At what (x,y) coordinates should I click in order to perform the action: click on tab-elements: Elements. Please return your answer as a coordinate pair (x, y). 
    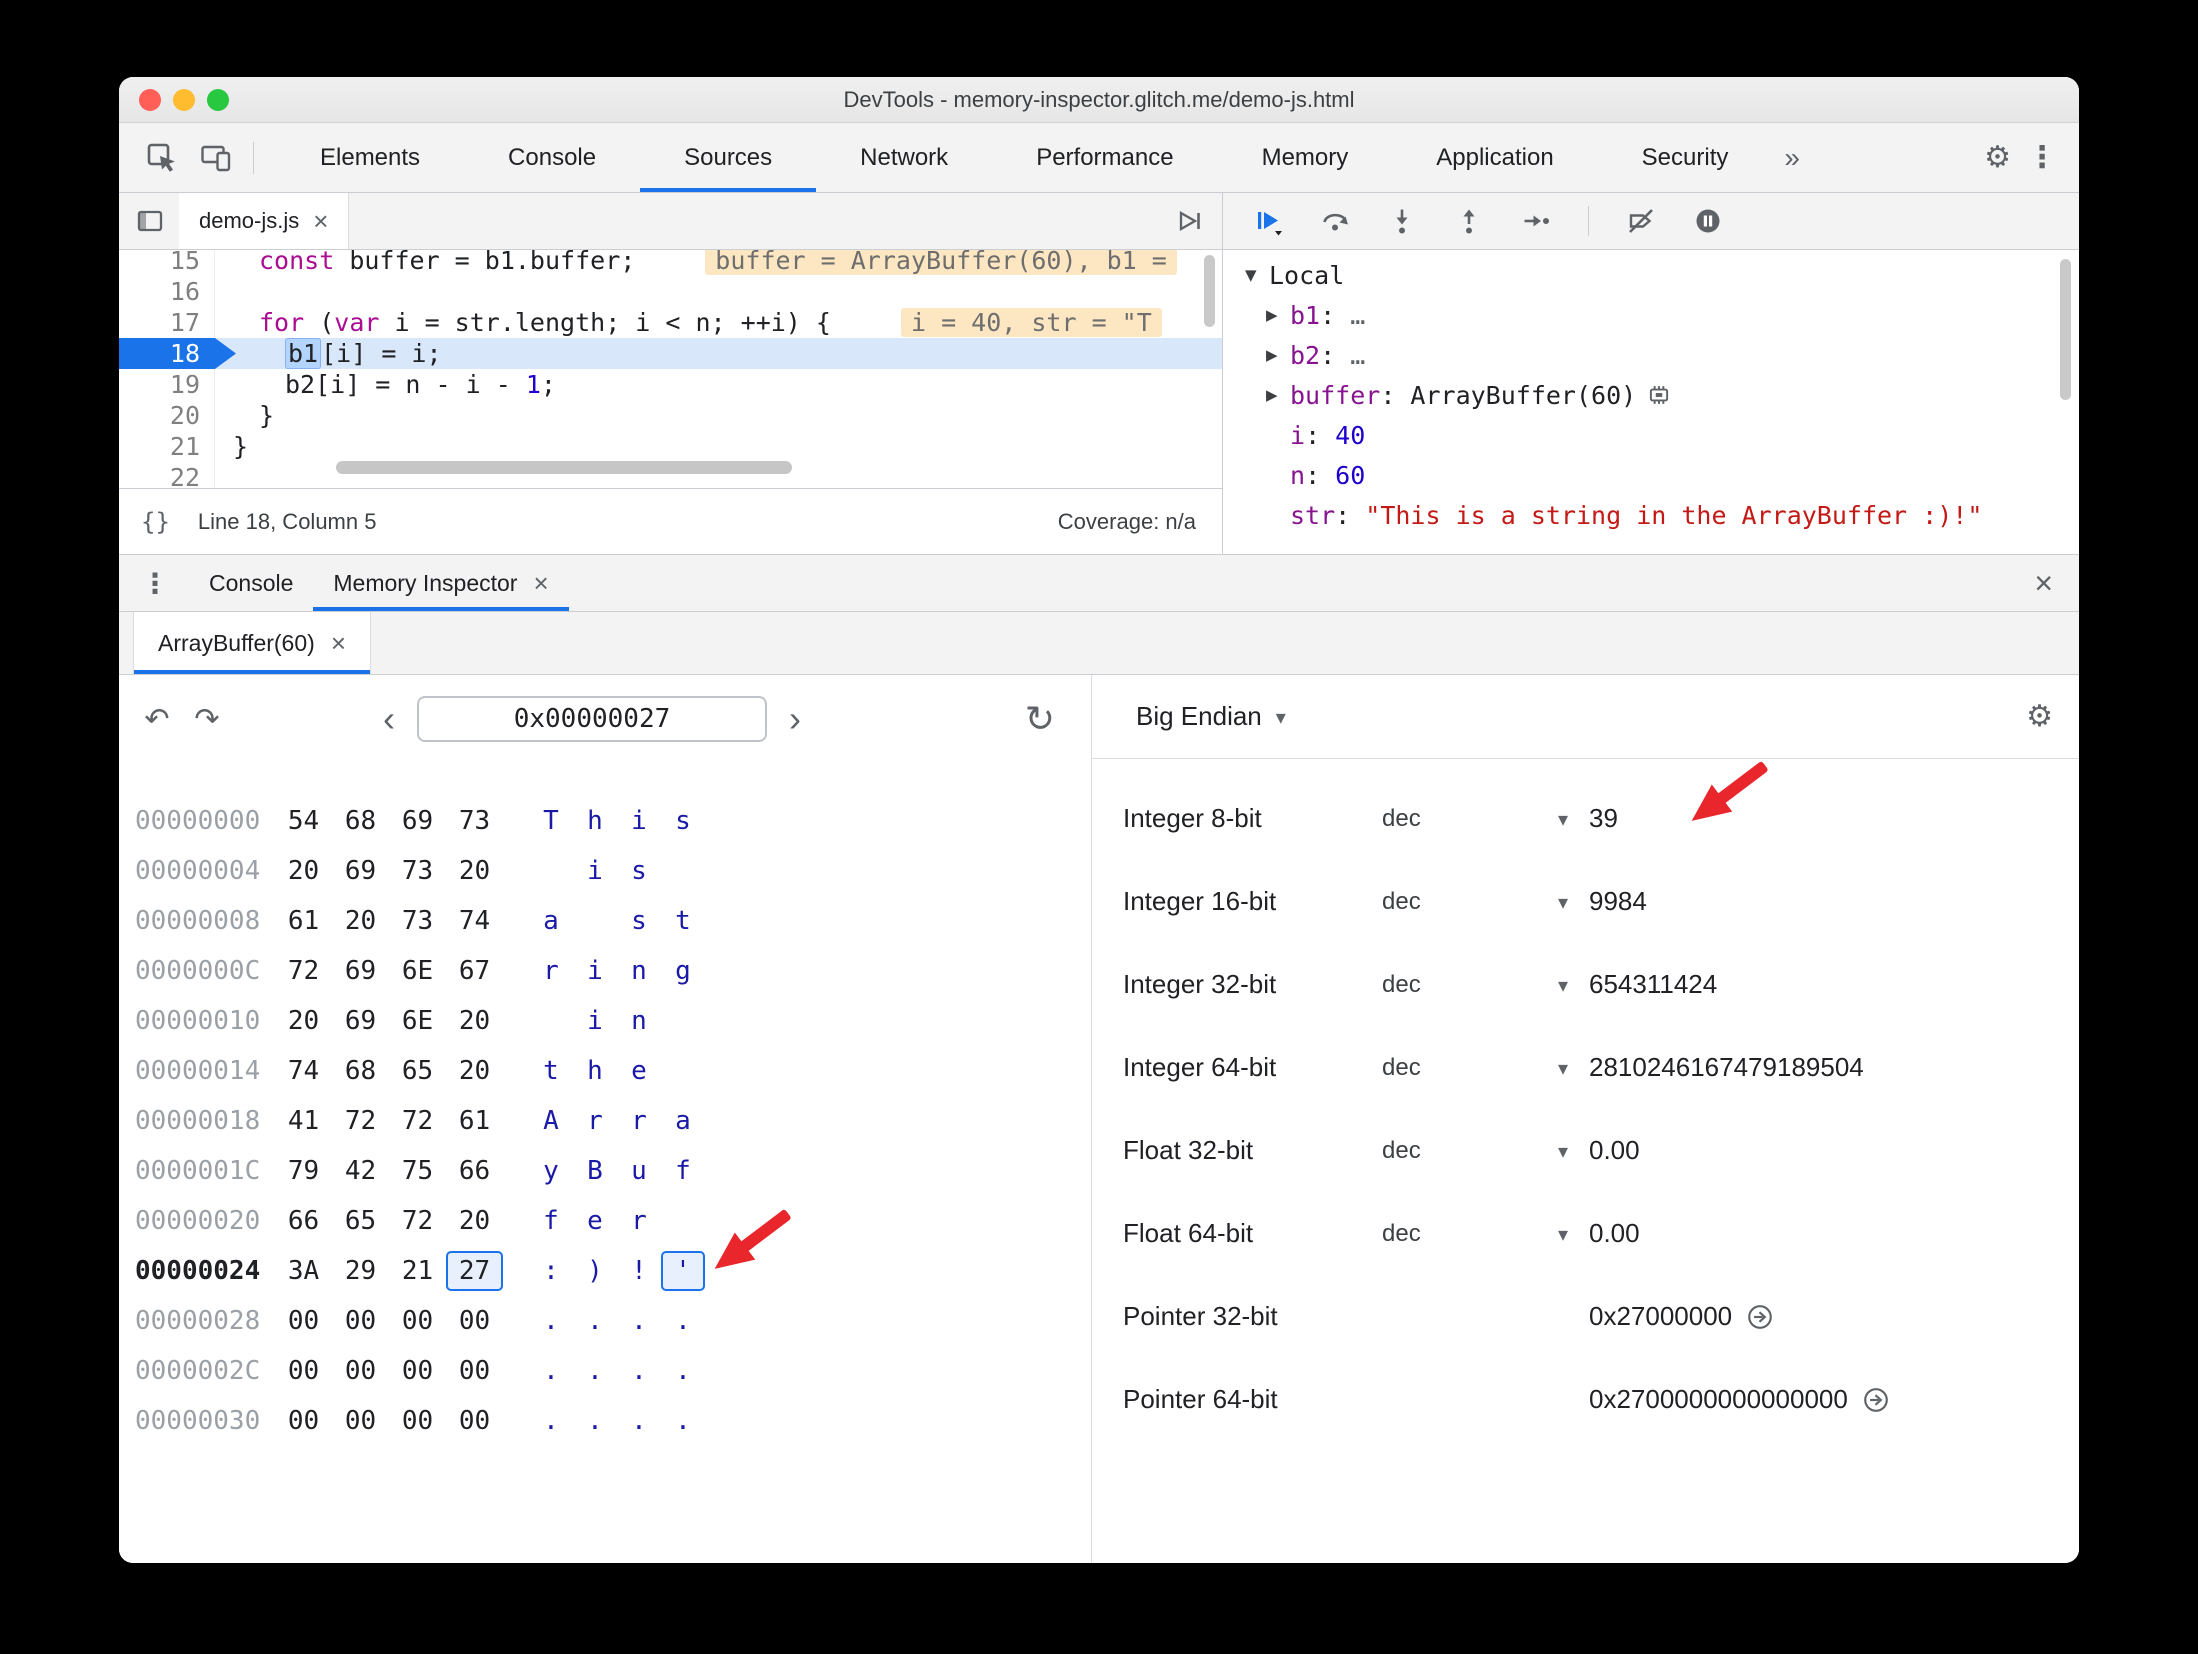
    Looking at the image, I should click on (370, 157).